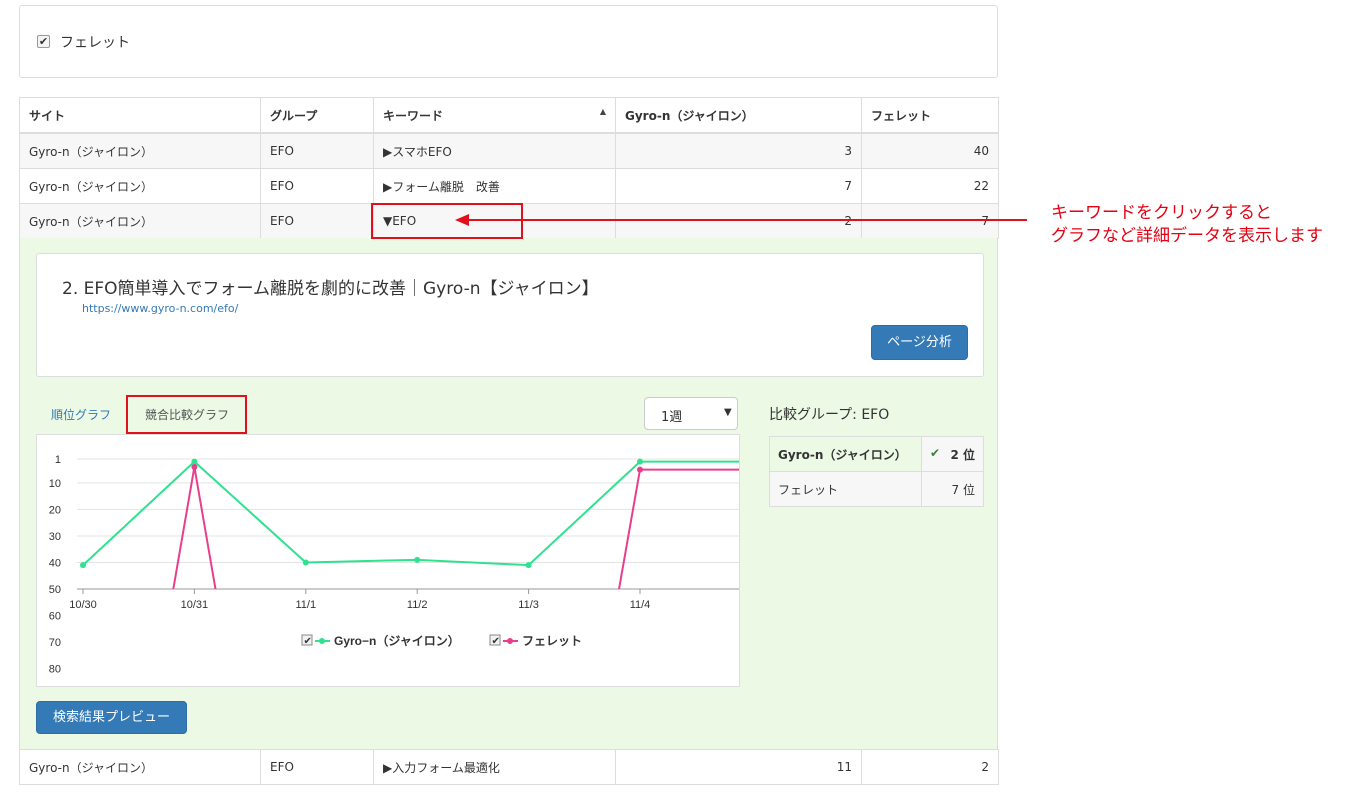 The width and height of the screenshot is (1356, 798). I want to click on col-header-keyword: キーワード ▲, so click(494, 115).